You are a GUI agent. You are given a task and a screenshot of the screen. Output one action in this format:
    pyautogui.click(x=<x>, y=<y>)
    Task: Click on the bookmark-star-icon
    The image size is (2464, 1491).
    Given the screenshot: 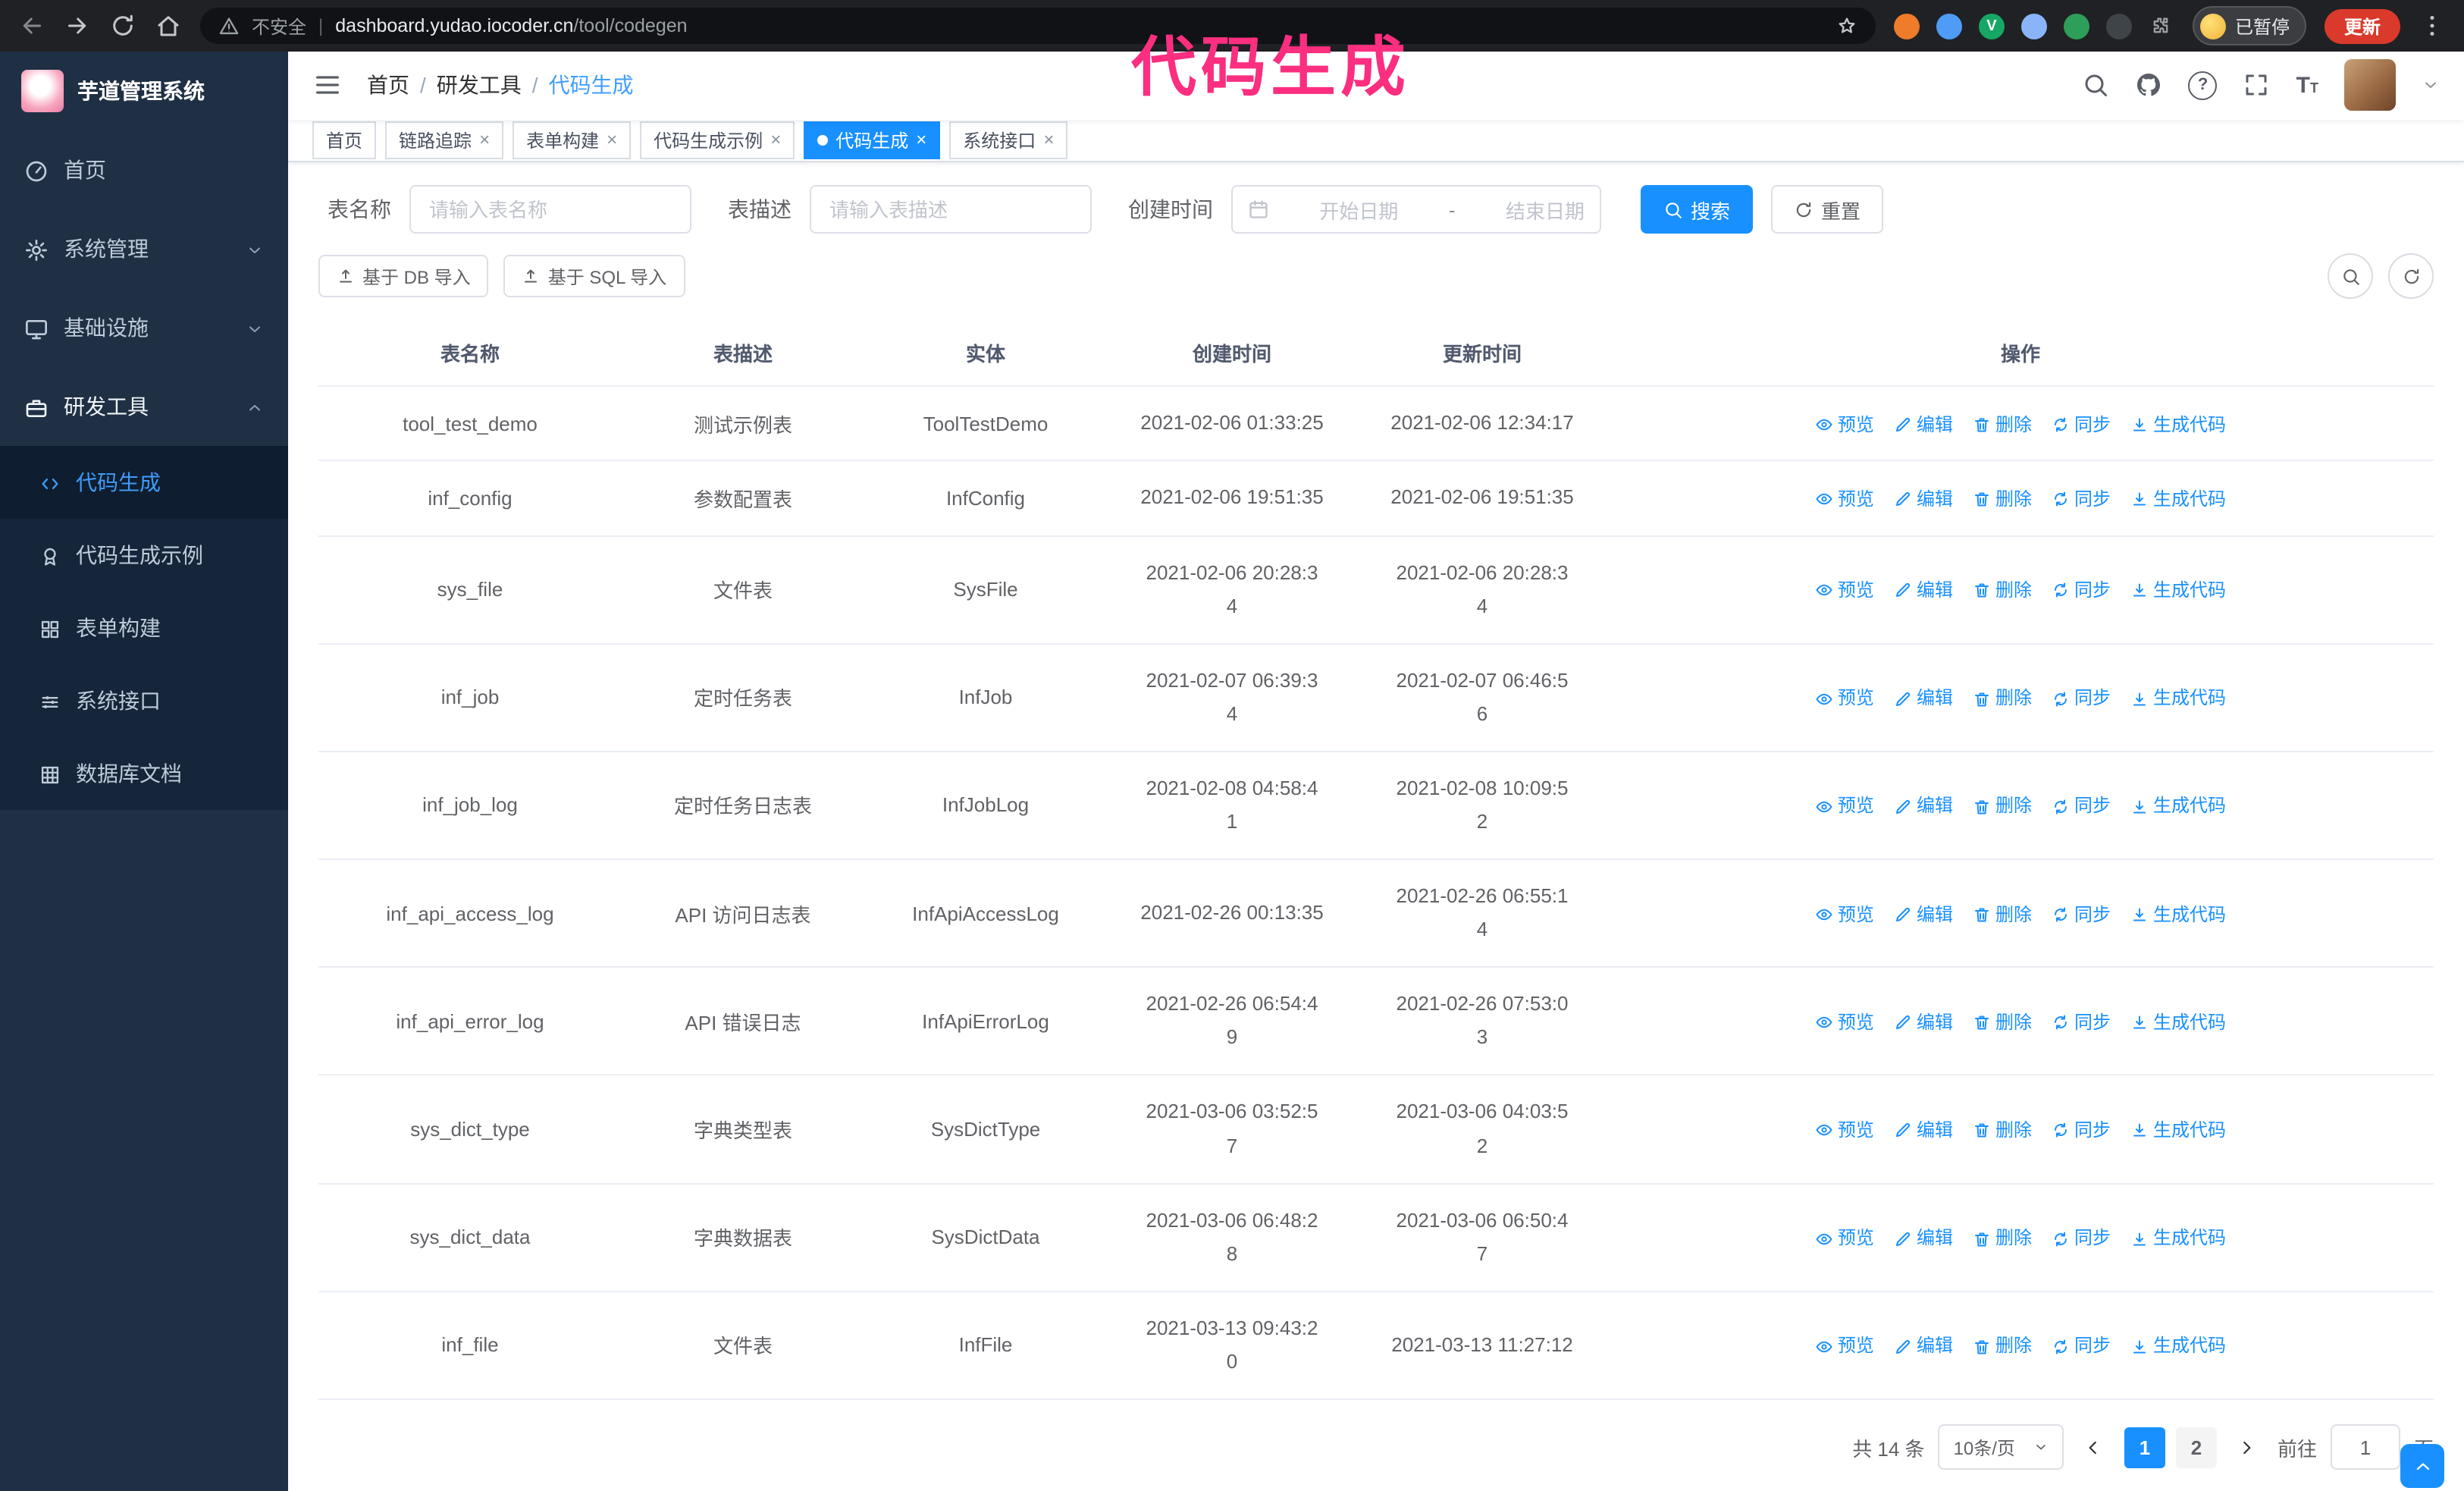 What is the action you would take?
    pyautogui.click(x=1846, y=25)
    